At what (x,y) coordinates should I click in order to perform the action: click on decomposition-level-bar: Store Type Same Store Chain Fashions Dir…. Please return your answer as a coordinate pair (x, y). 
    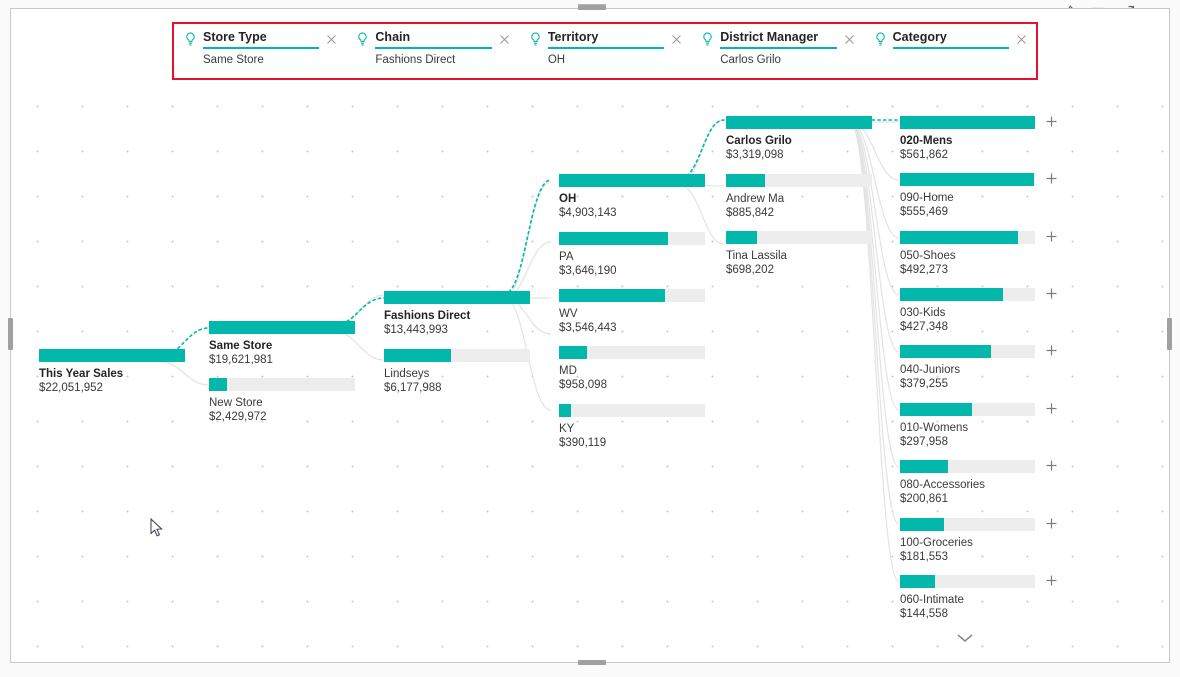
    Looking at the image, I should click on (605, 51).